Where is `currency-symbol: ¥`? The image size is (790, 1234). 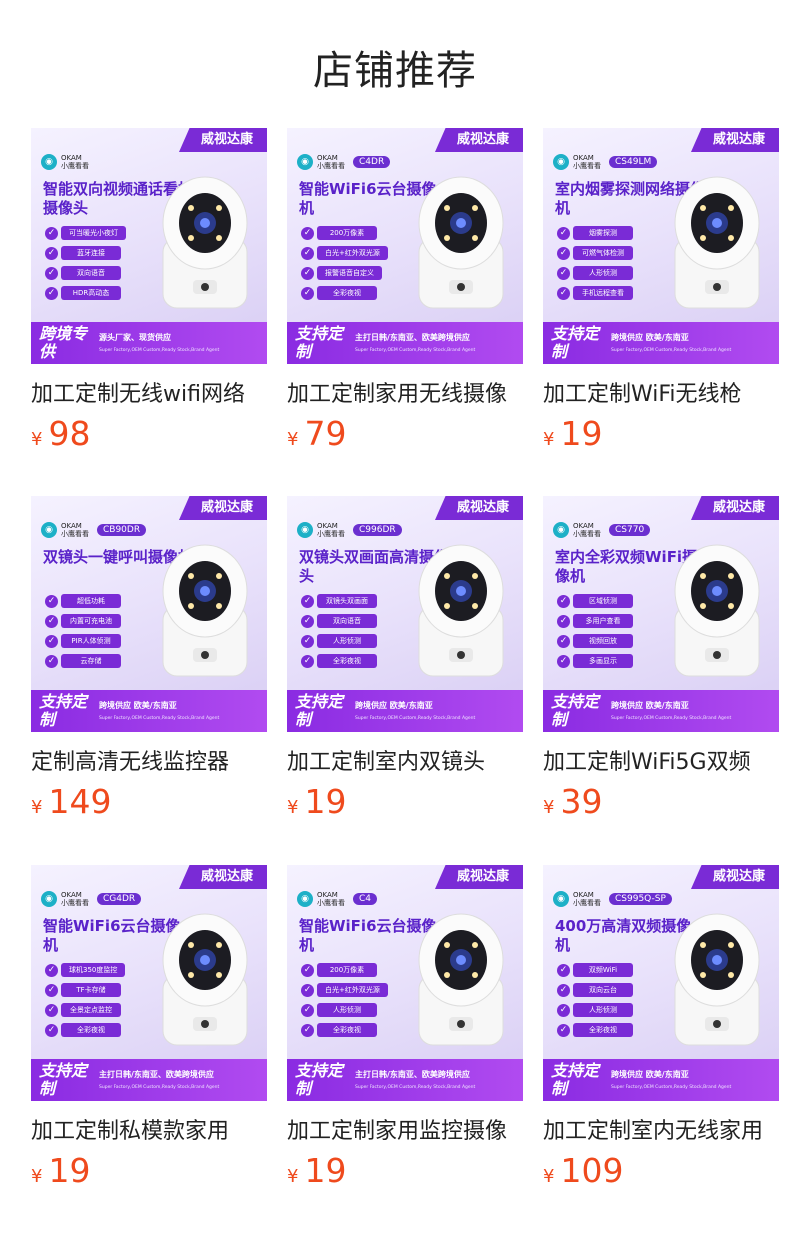
currency-symbol: ¥ is located at coordinates (293, 807).